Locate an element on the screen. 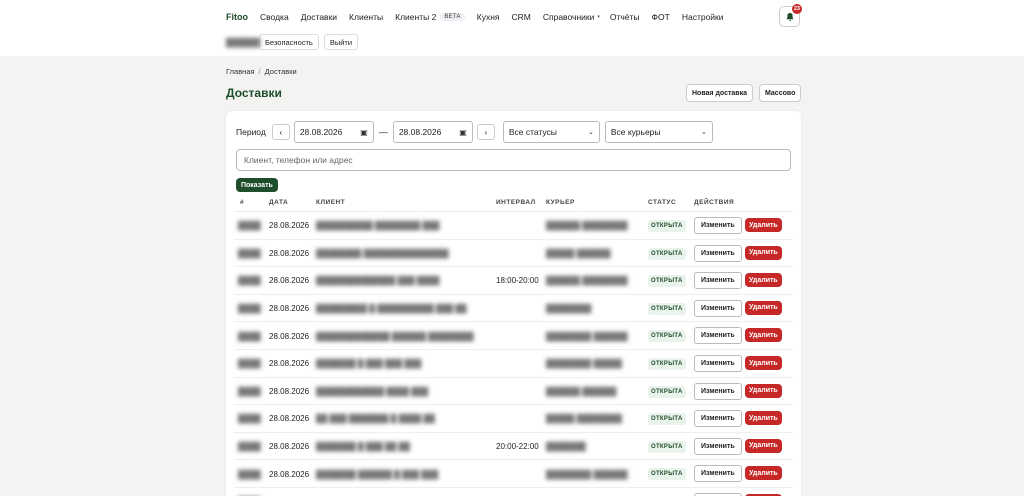 The image size is (1024, 496). chevron-left-icon: ‹ is located at coordinates (281, 132).